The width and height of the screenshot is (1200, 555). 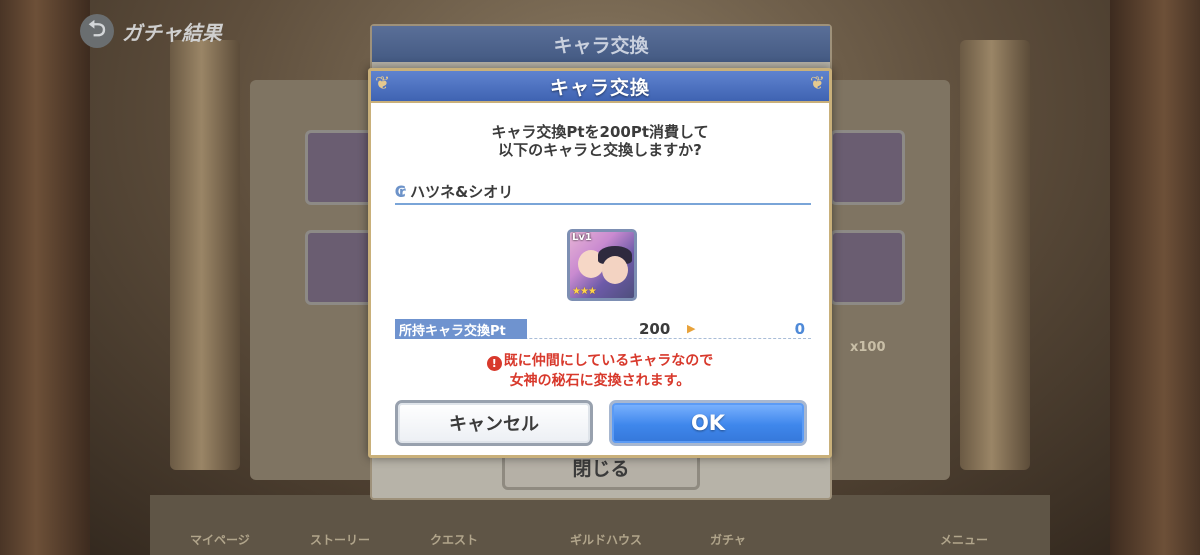 I want to click on ok-button: OK, so click(x=708, y=423).